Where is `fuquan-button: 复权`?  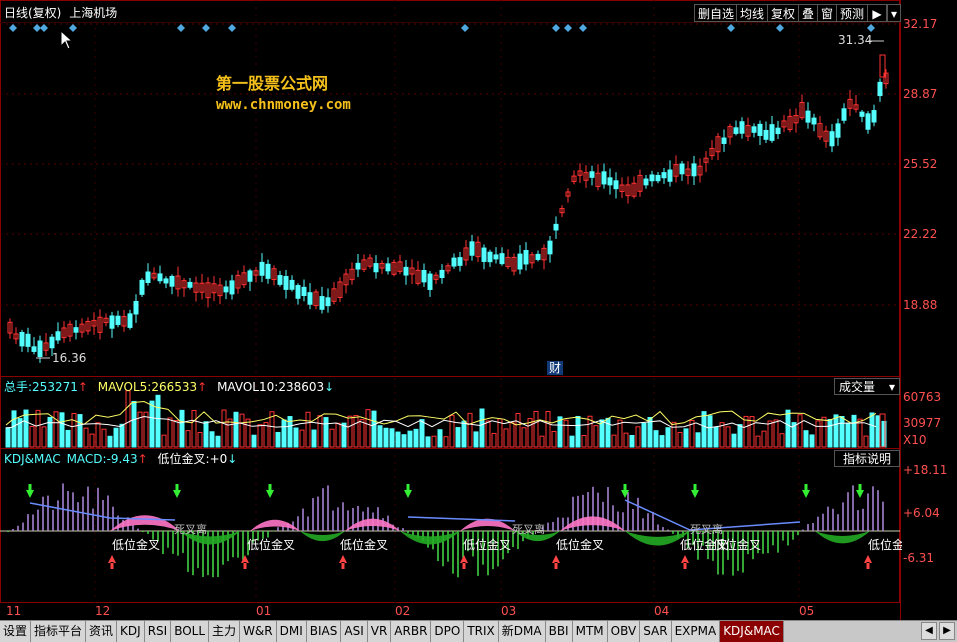
fuquan-button: 复权 is located at coordinates (783, 13).